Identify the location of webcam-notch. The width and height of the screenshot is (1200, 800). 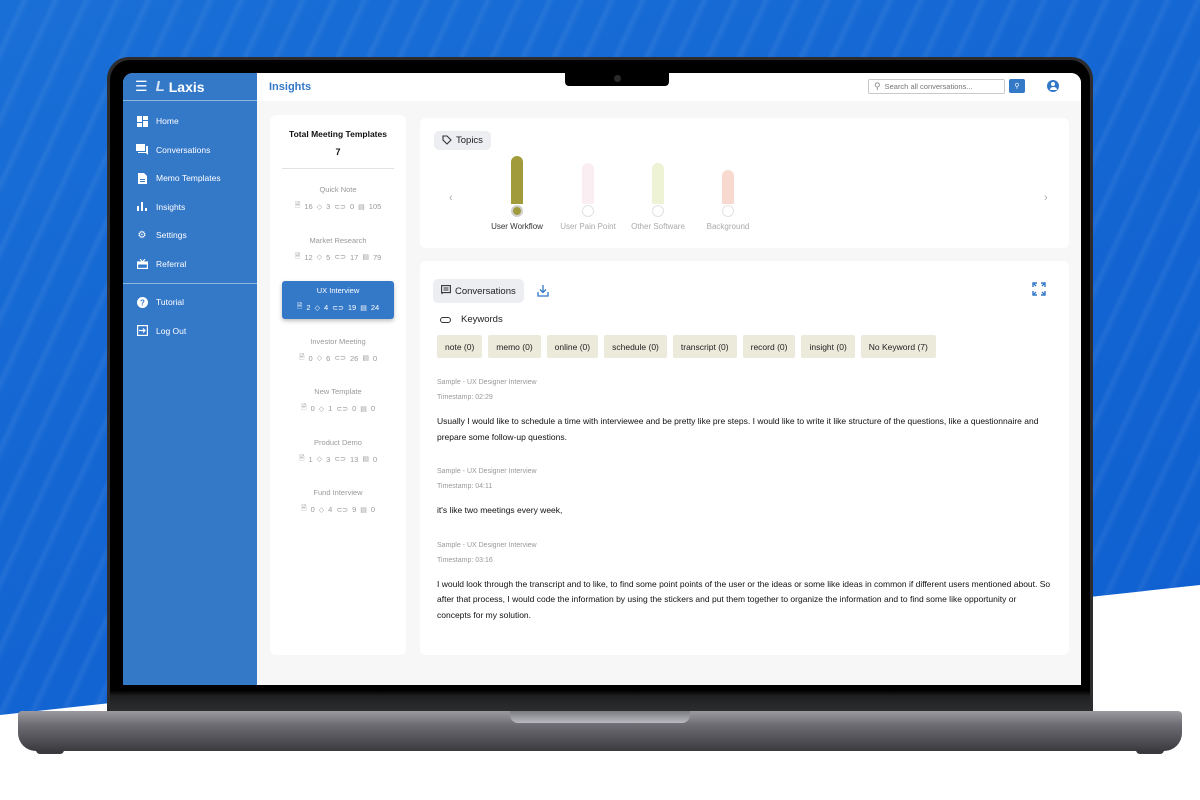
(617, 79).